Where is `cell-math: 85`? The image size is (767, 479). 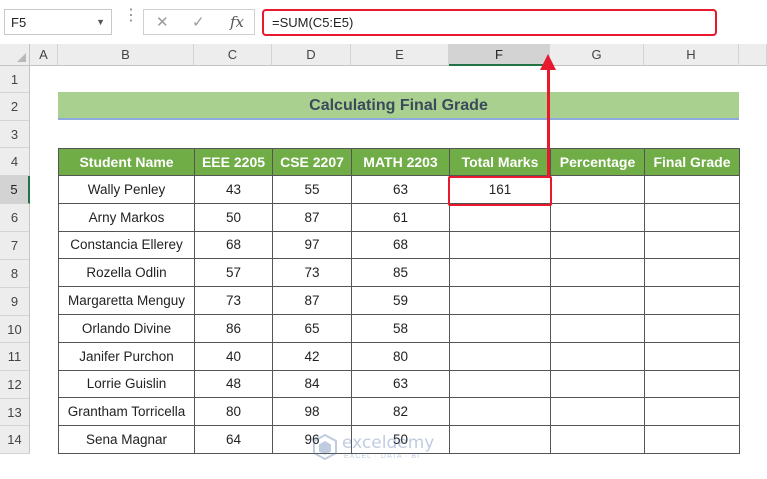
cell-math: 85 is located at coordinates (400, 273).